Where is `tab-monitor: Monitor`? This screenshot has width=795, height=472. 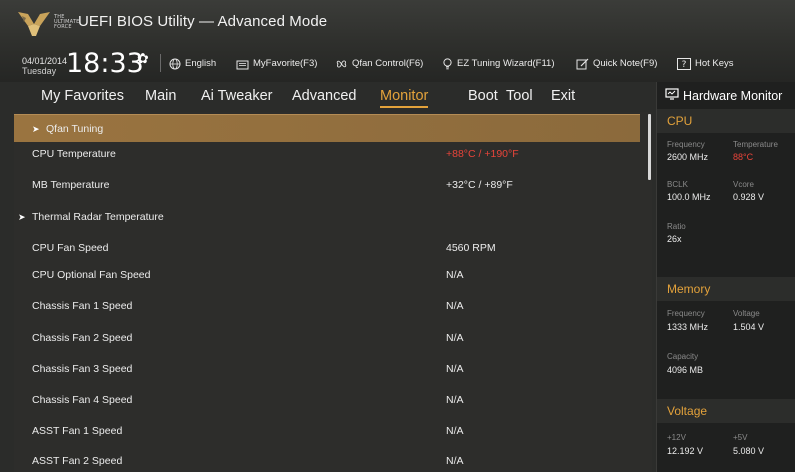 tab-monitor: Monitor is located at coordinates (404, 97).